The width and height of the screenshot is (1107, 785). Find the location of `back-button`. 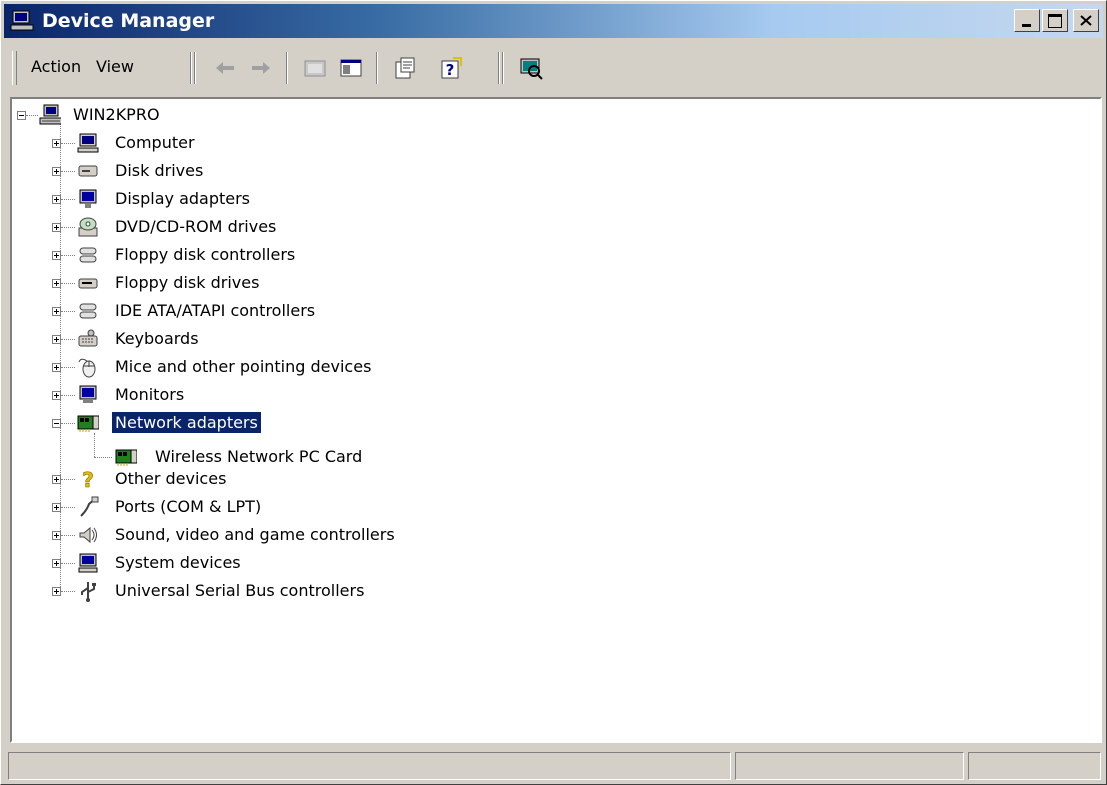

back-button is located at coordinates (225, 68).